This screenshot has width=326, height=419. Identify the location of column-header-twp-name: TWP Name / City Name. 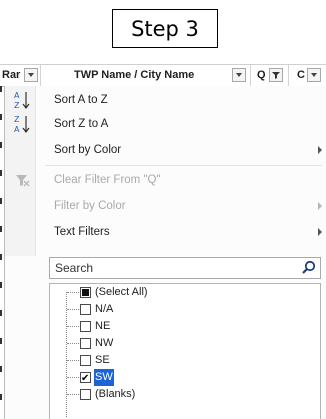
(134, 75).